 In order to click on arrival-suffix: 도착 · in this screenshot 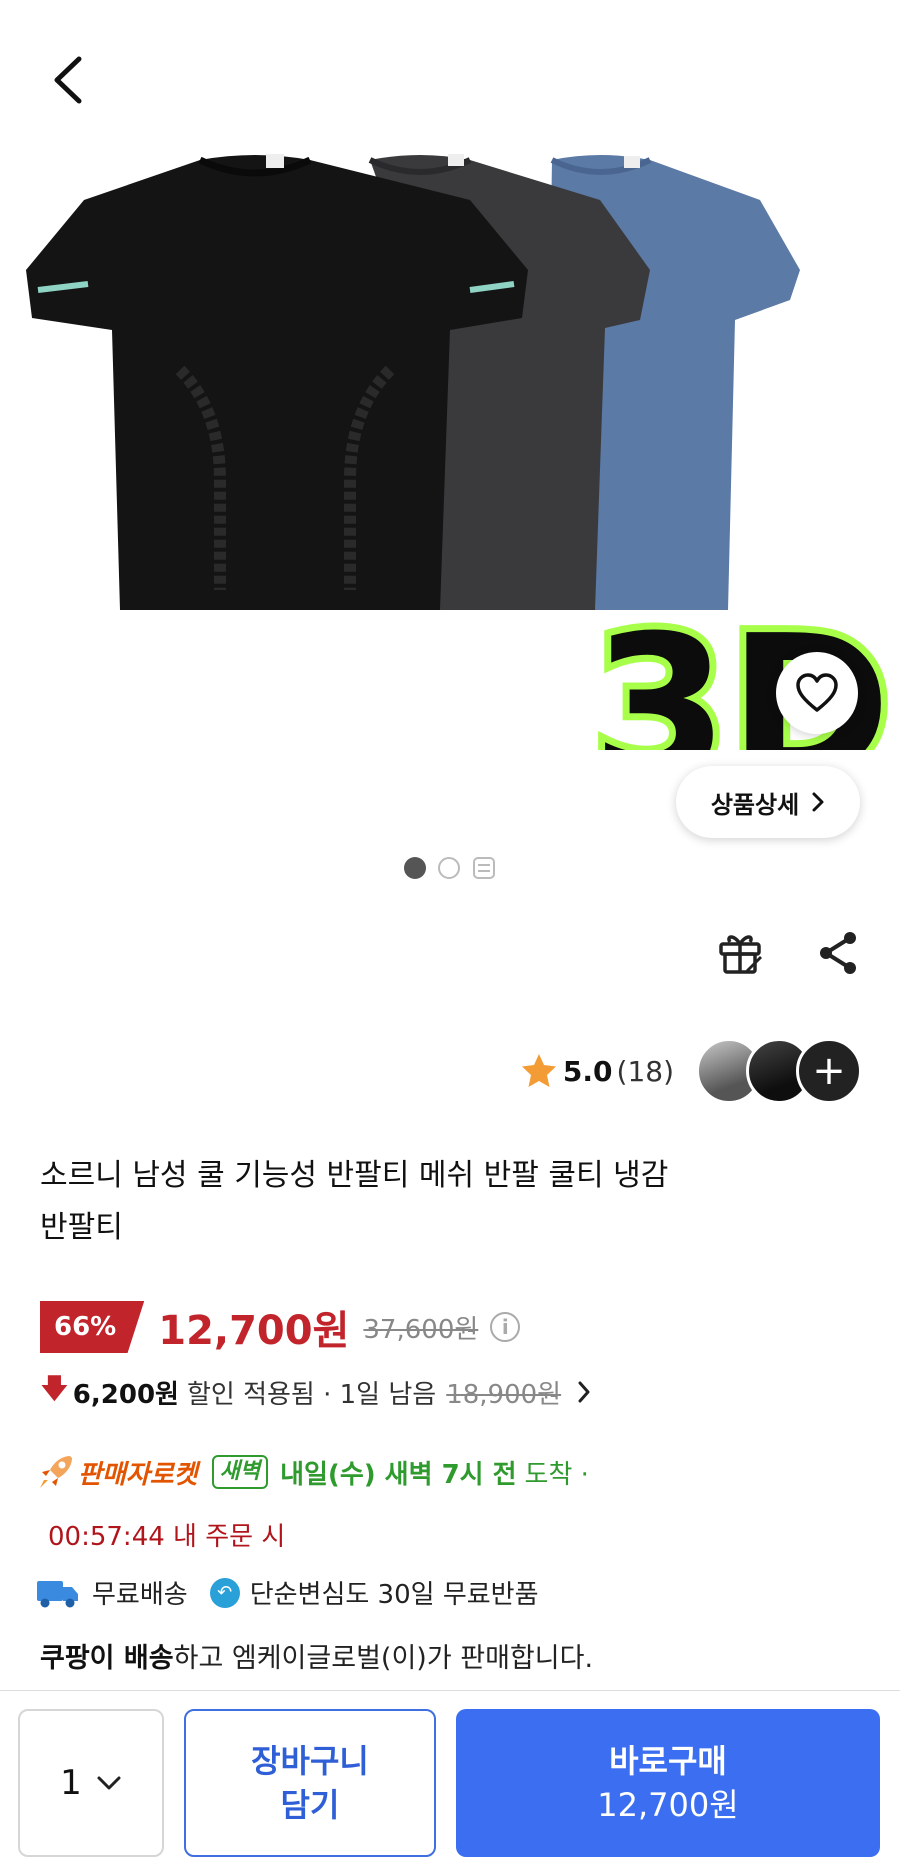, I will do `click(556, 1474)`.